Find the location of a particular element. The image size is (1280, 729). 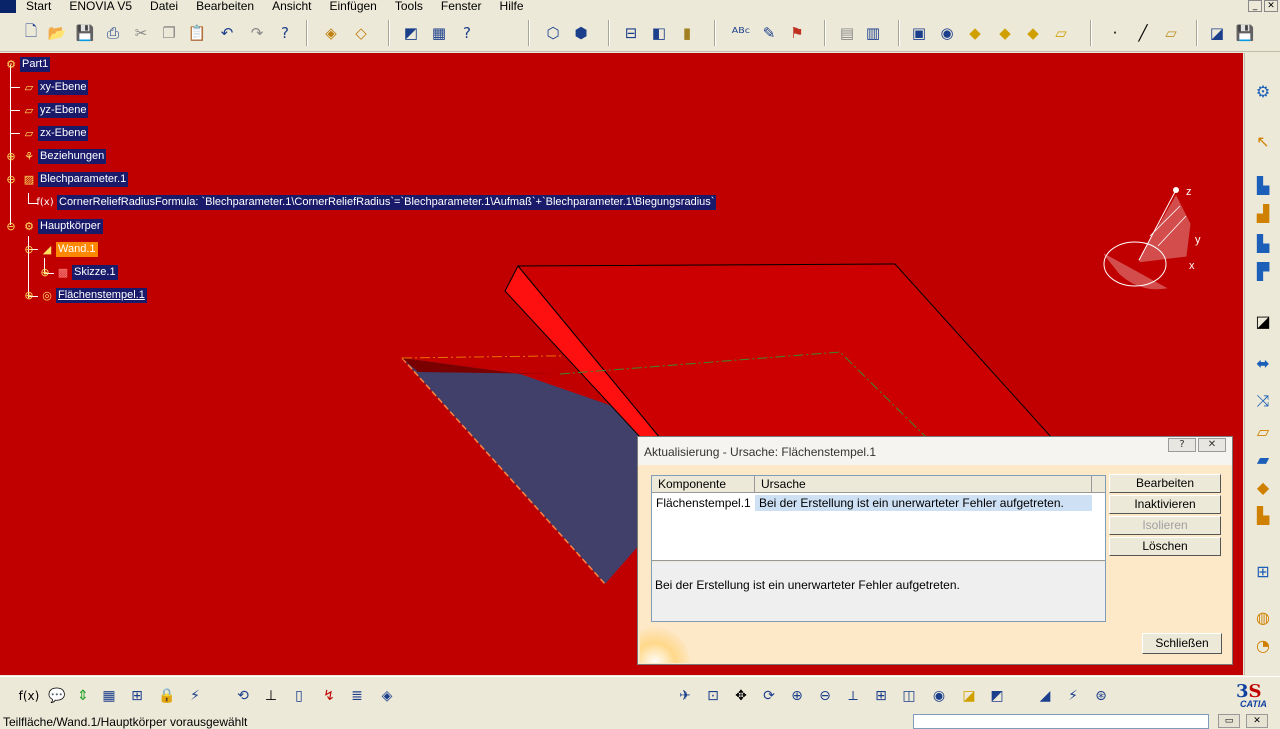

unfold-icon: ⤨ is located at coordinates (1263, 401).